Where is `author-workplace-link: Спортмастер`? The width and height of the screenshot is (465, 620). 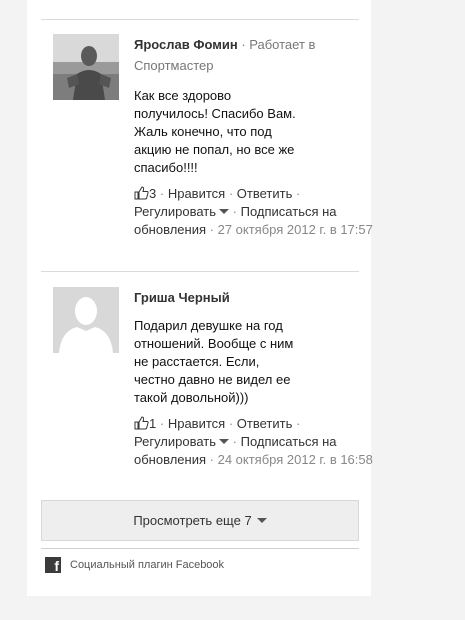 author-workplace-link: Спортмастер is located at coordinates (254, 65).